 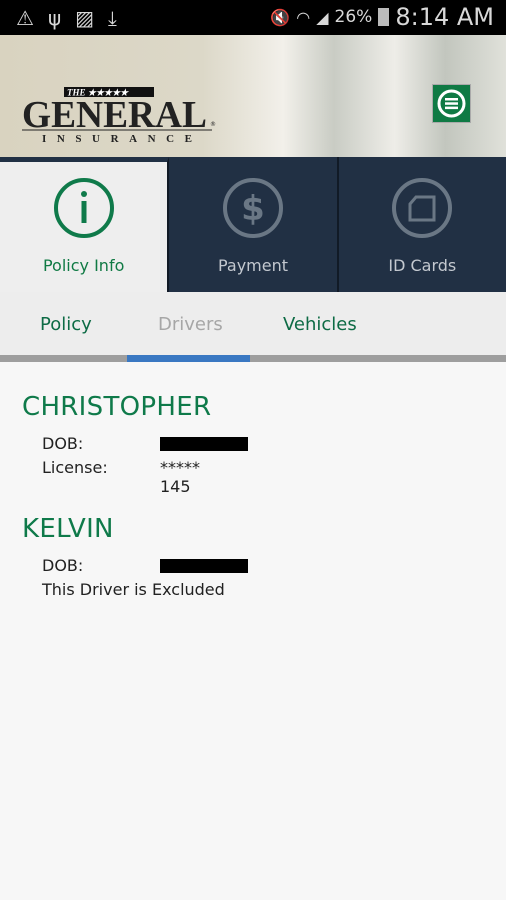 I want to click on license-label: License:, so click(x=75, y=467).